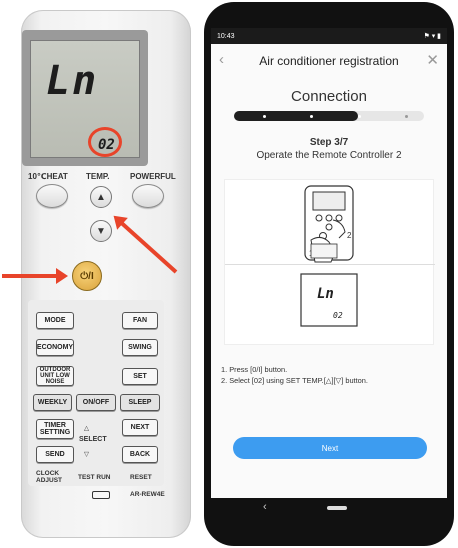  Describe the element at coordinates (101, 495) in the screenshot. I see `battery-icon` at that location.